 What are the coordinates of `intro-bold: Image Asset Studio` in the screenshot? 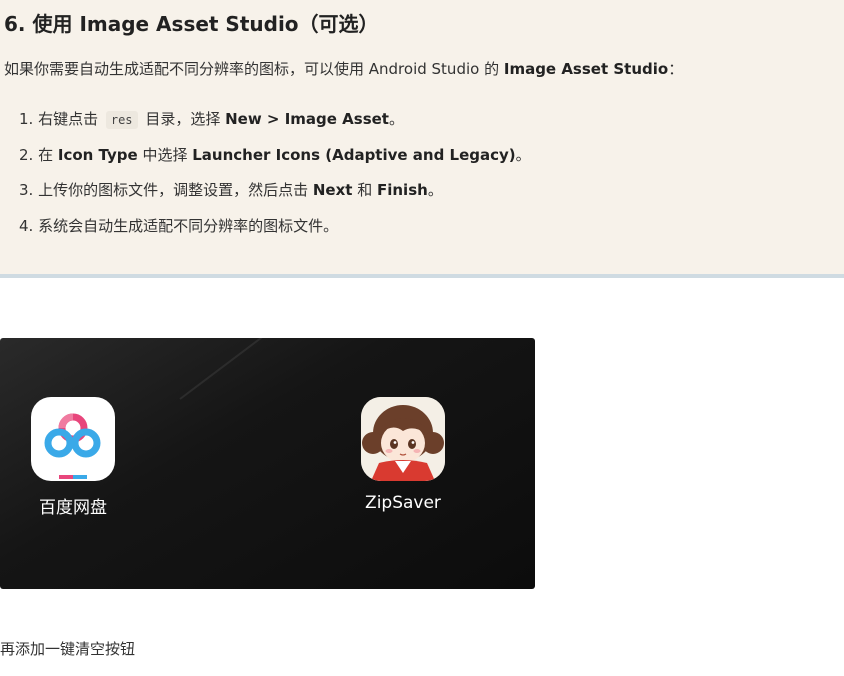 It's located at (586, 69).